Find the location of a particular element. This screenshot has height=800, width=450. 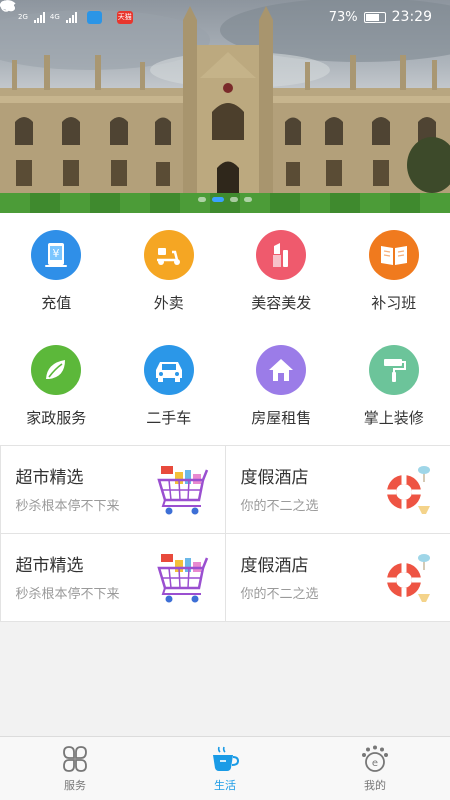

service-label: 二手车 is located at coordinates (169, 418).